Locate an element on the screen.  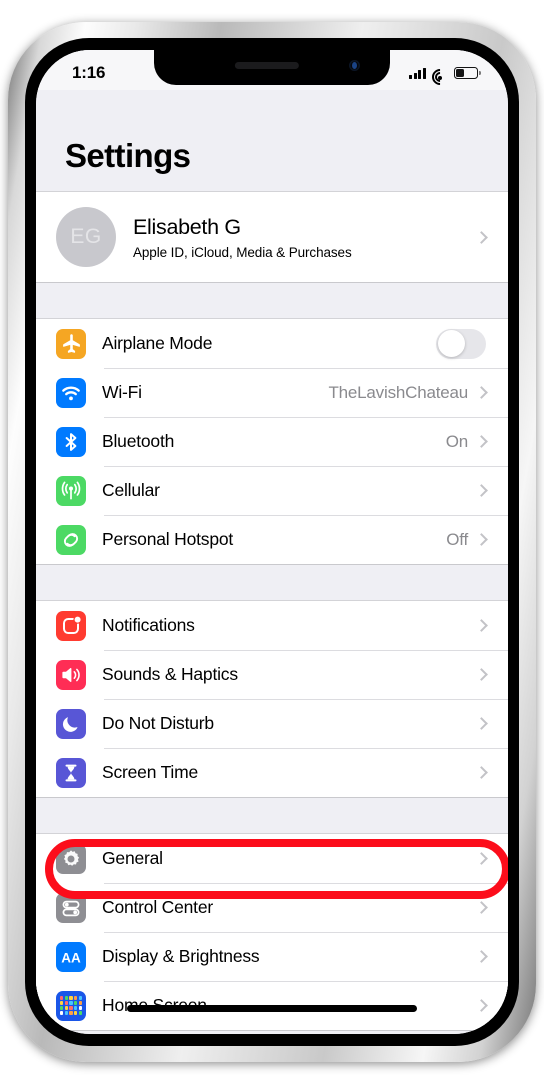
settings-row-label: Notifications is located at coordinates (148, 625).